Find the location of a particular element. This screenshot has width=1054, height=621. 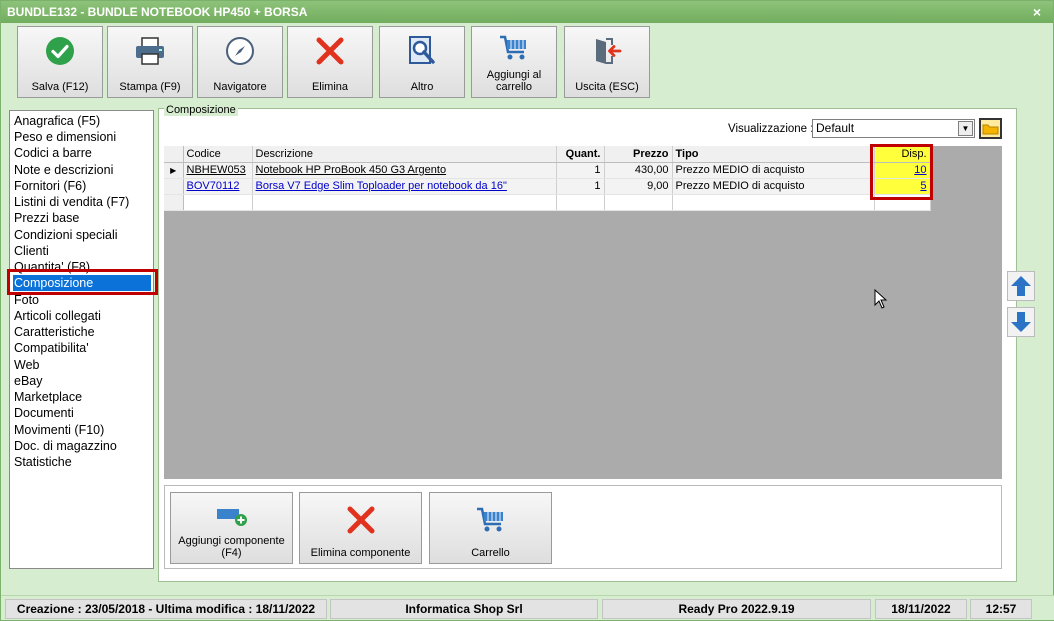

sidebar-item-web: Web is located at coordinates (82, 365).